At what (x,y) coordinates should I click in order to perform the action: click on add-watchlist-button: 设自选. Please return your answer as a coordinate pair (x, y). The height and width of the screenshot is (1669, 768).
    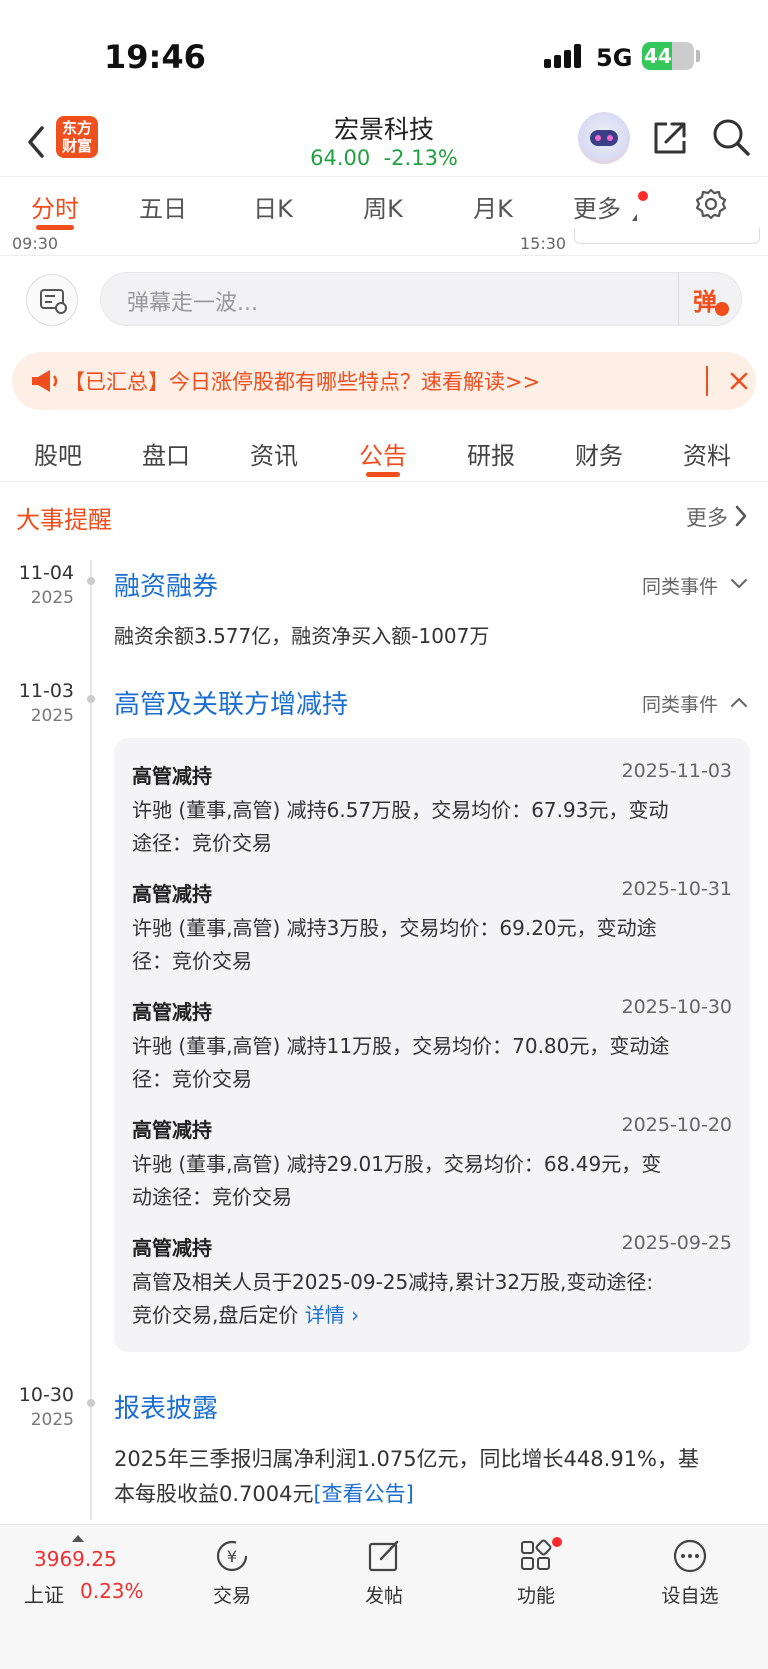
    Looking at the image, I should click on (690, 1572).